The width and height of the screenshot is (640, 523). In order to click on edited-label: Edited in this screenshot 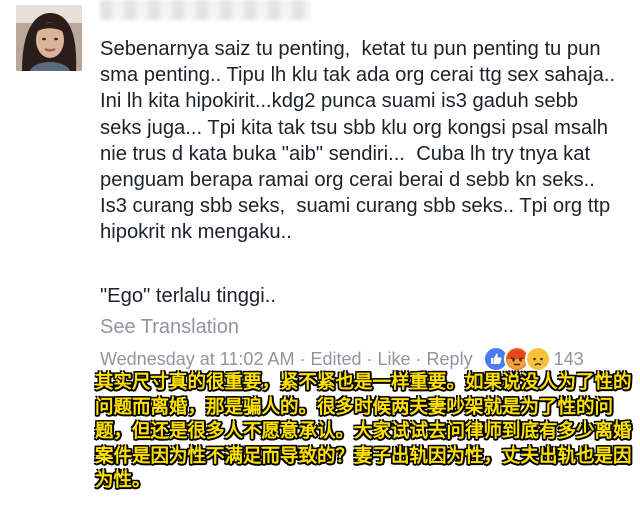, I will do `click(335, 359)`.